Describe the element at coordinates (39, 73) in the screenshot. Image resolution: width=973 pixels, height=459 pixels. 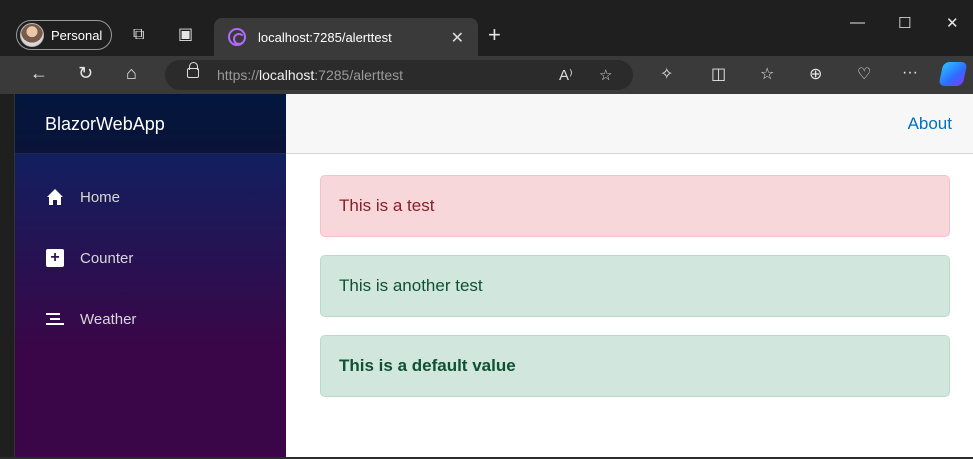
I see `back-icon: ←` at that location.